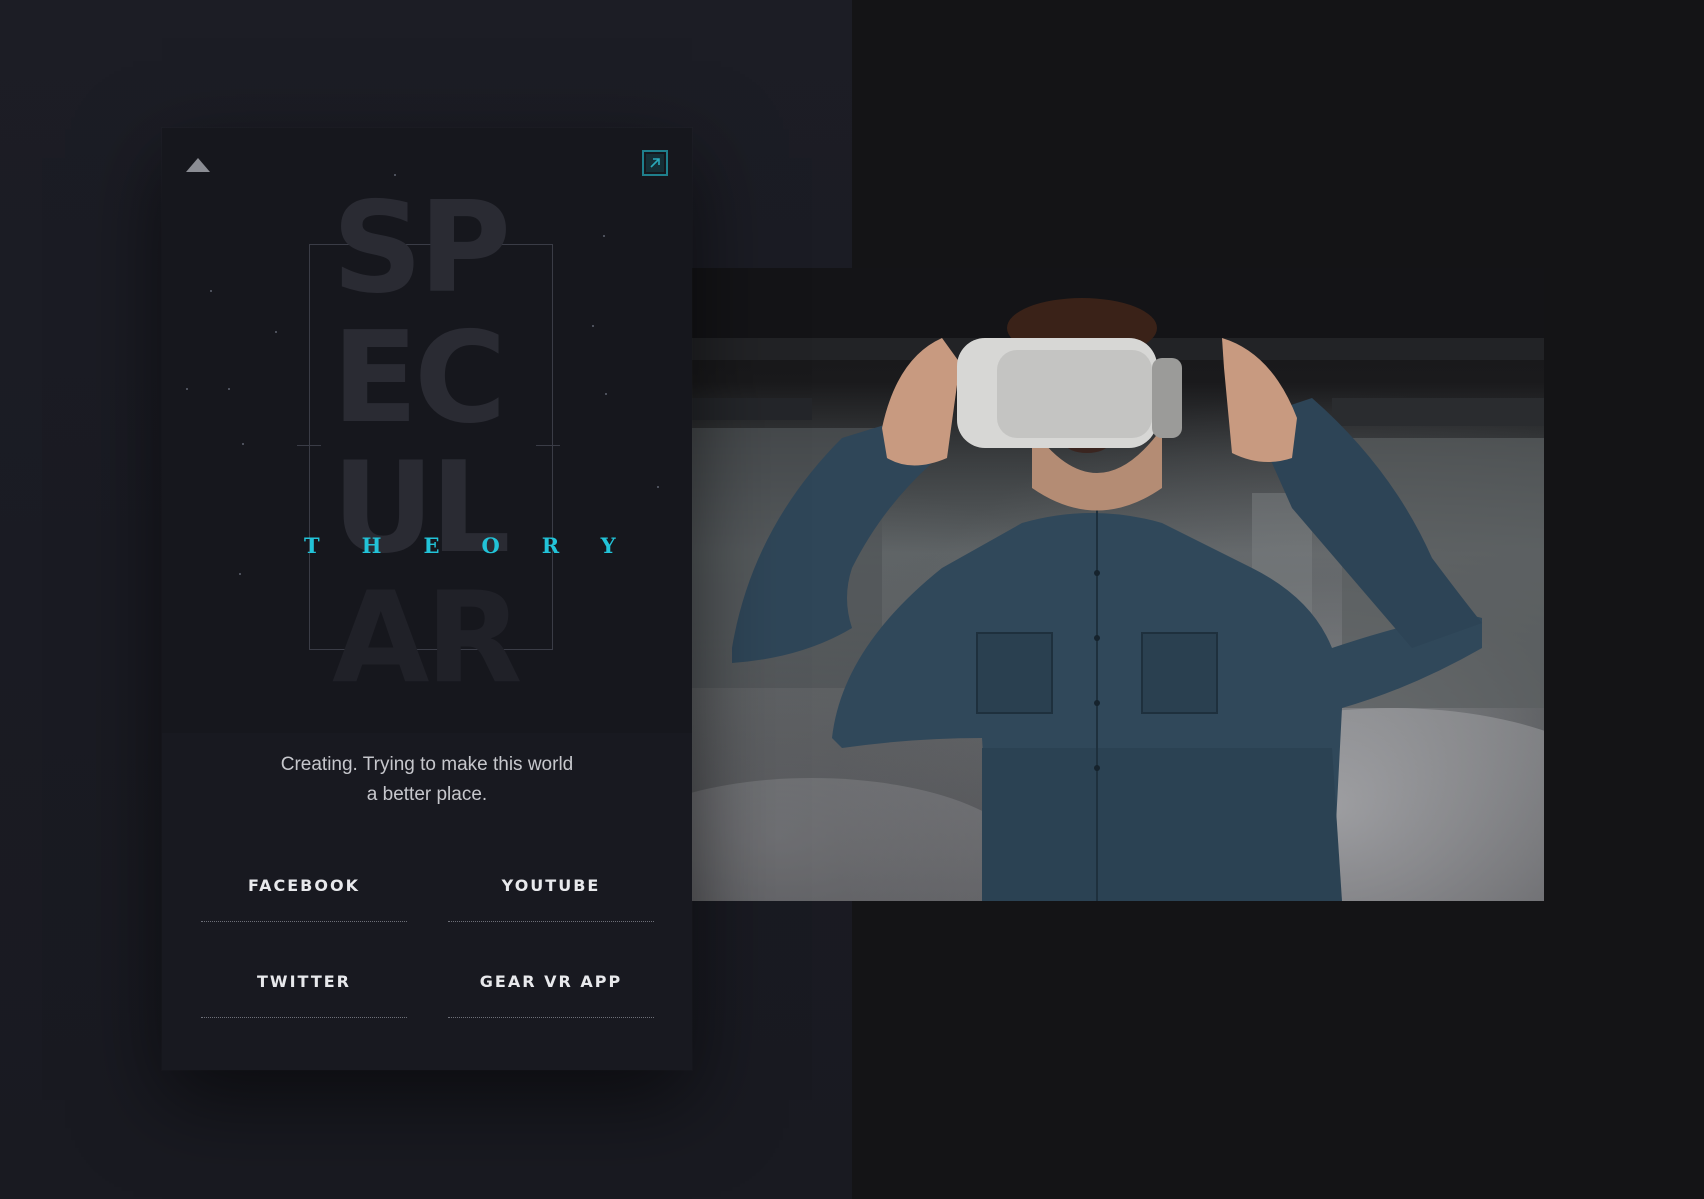 The image size is (1704, 1199). Describe the element at coordinates (655, 163) in the screenshot. I see `expand-icon` at that location.